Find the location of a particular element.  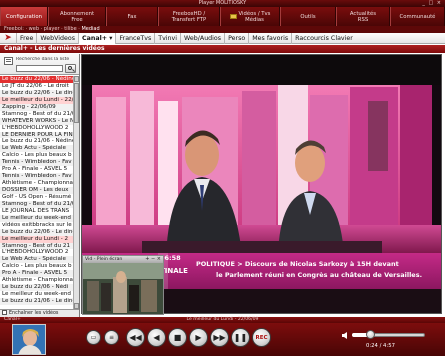

channel-web-audios: Web/Audios is located at coordinates (202, 38).